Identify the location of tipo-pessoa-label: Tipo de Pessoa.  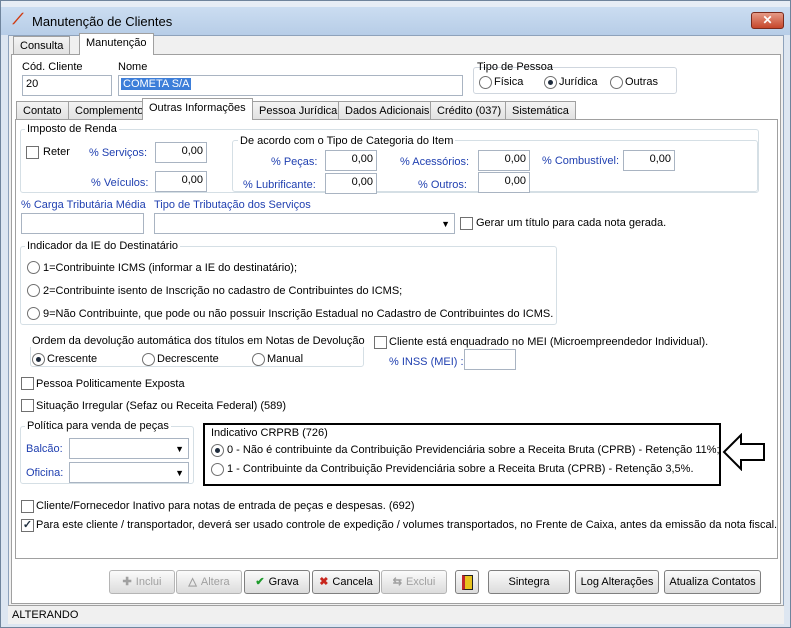
(515, 67).